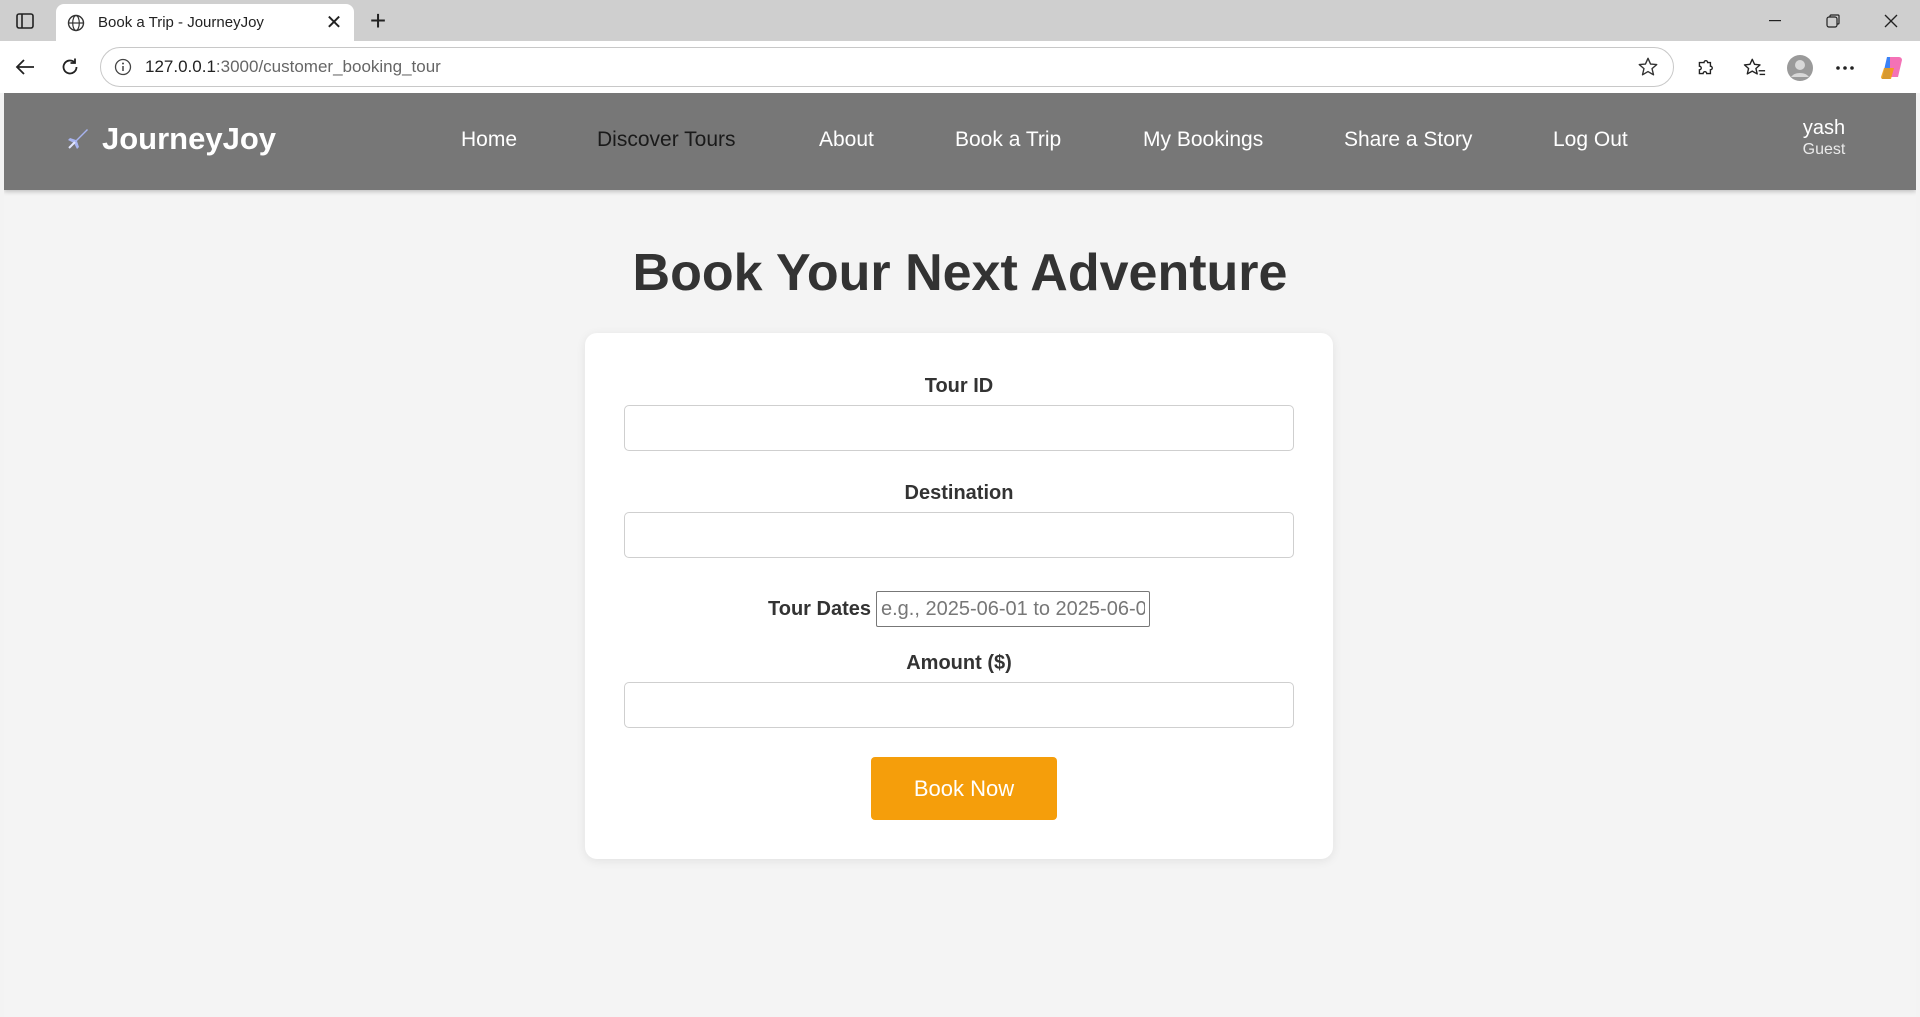 The width and height of the screenshot is (1920, 1017). I want to click on url-host: 127.0.0.1, so click(180, 66).